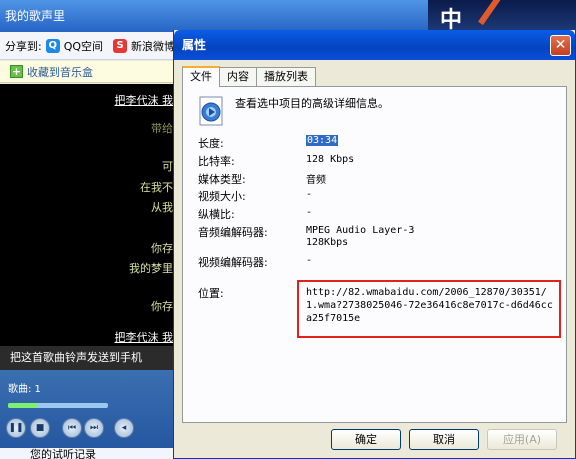 The image size is (576, 459). What do you see at coordinates (211, 293) in the screenshot?
I see `location-label: 位置:` at bounding box center [211, 293].